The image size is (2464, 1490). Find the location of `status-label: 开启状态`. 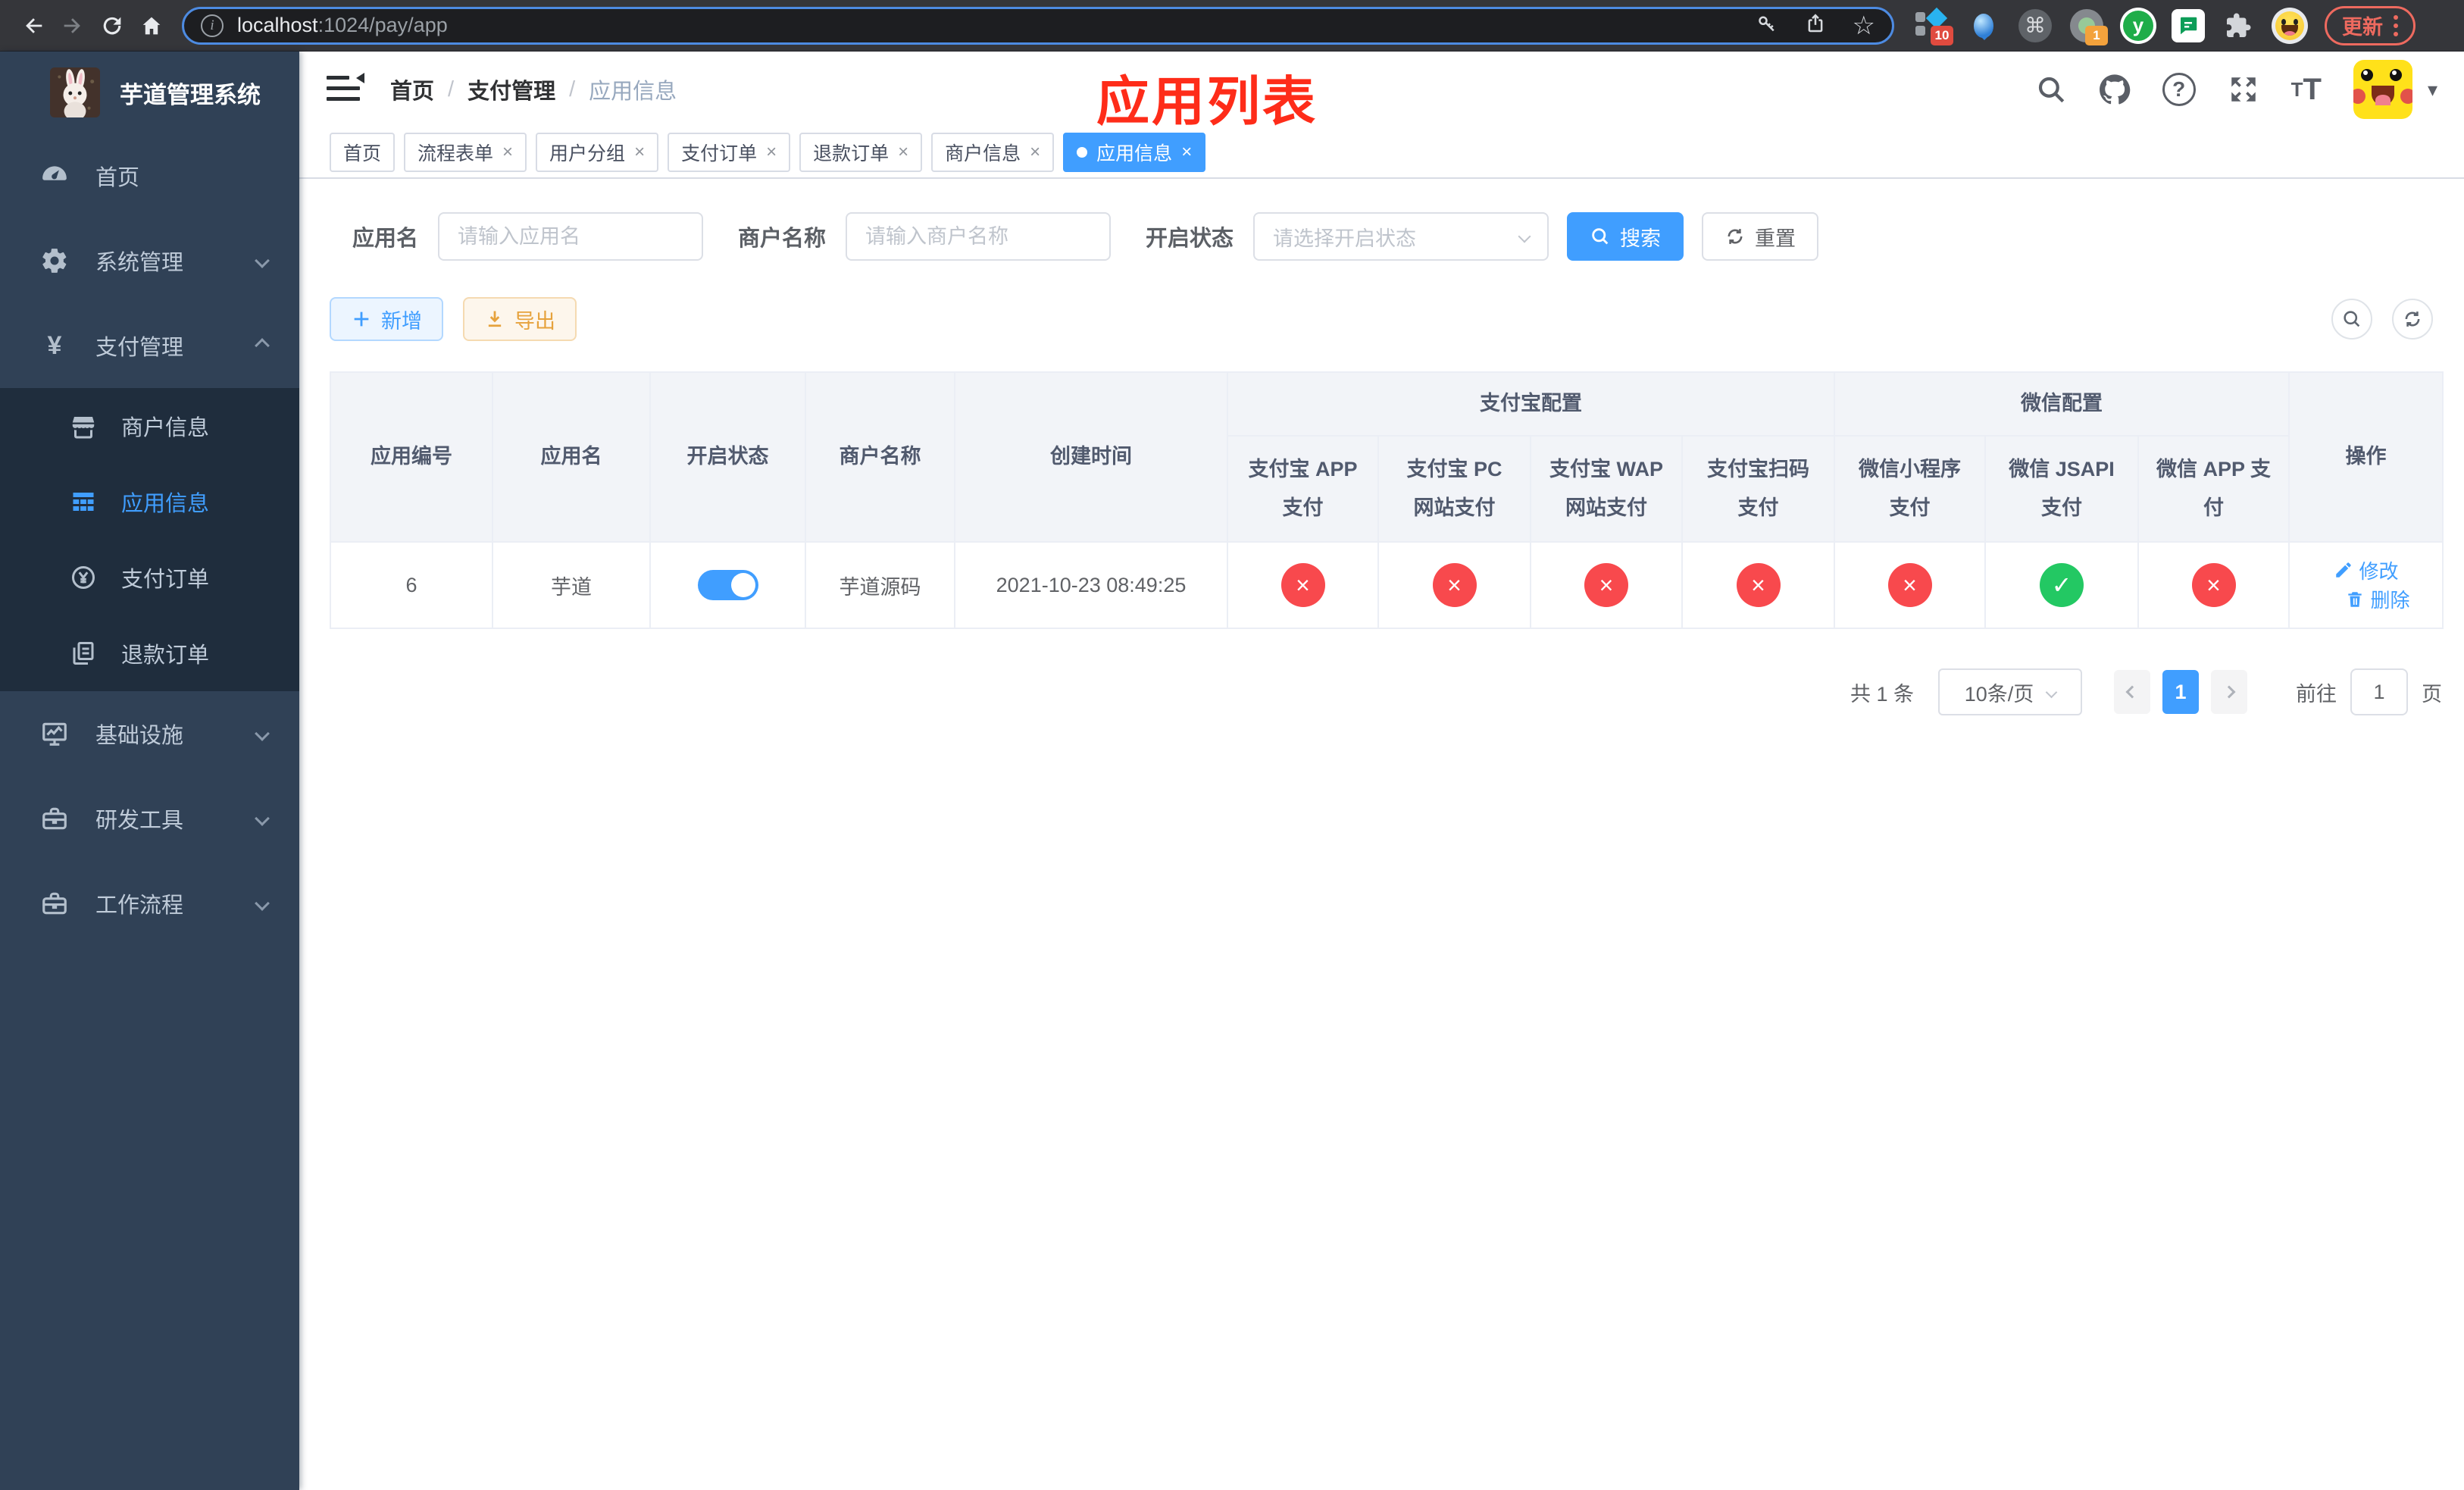

status-label: 开启状态 is located at coordinates (1190, 239).